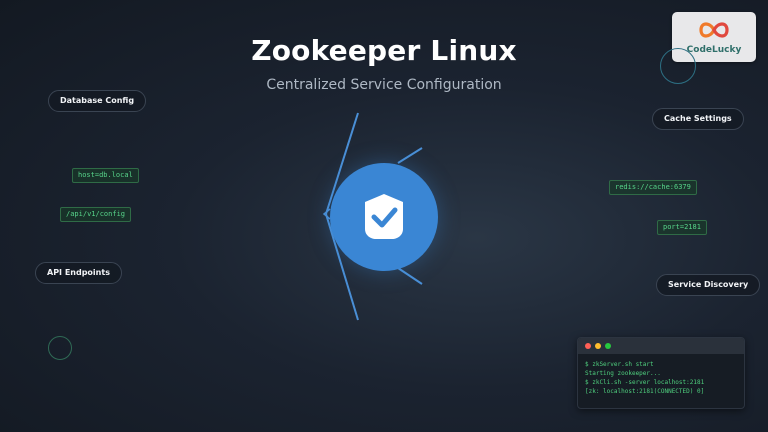  What do you see at coordinates (97, 101) in the screenshot?
I see `database-config-label: Database Config` at bounding box center [97, 101].